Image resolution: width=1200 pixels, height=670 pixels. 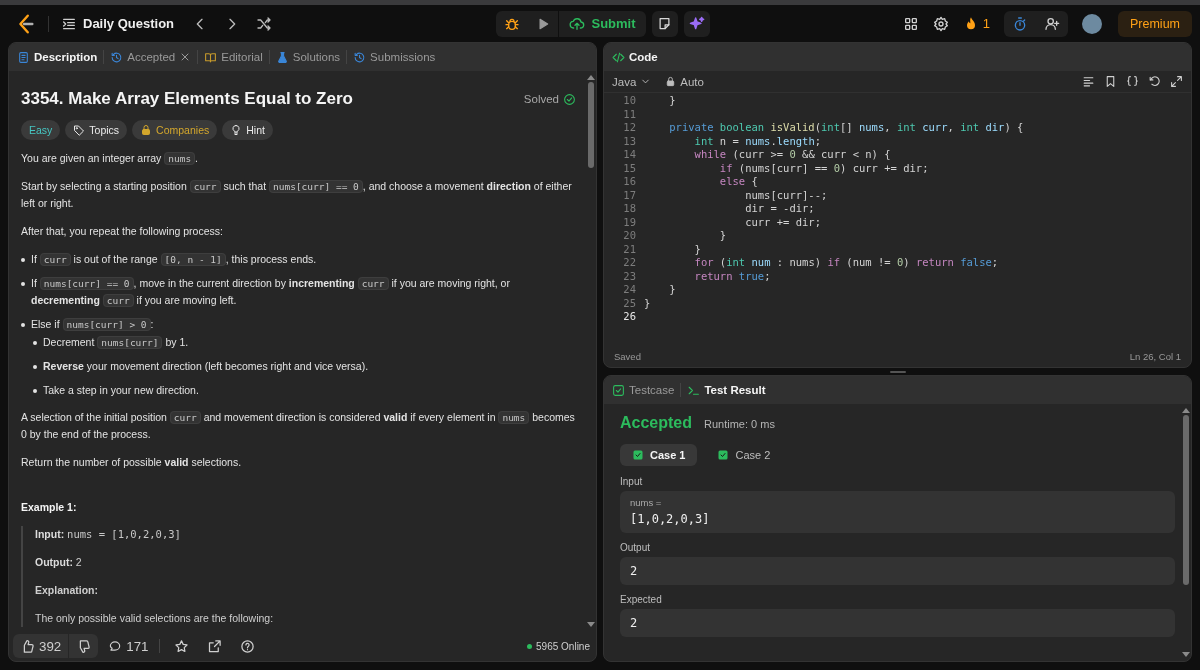 What do you see at coordinates (211, 57) in the screenshot?
I see `book-icon` at bounding box center [211, 57].